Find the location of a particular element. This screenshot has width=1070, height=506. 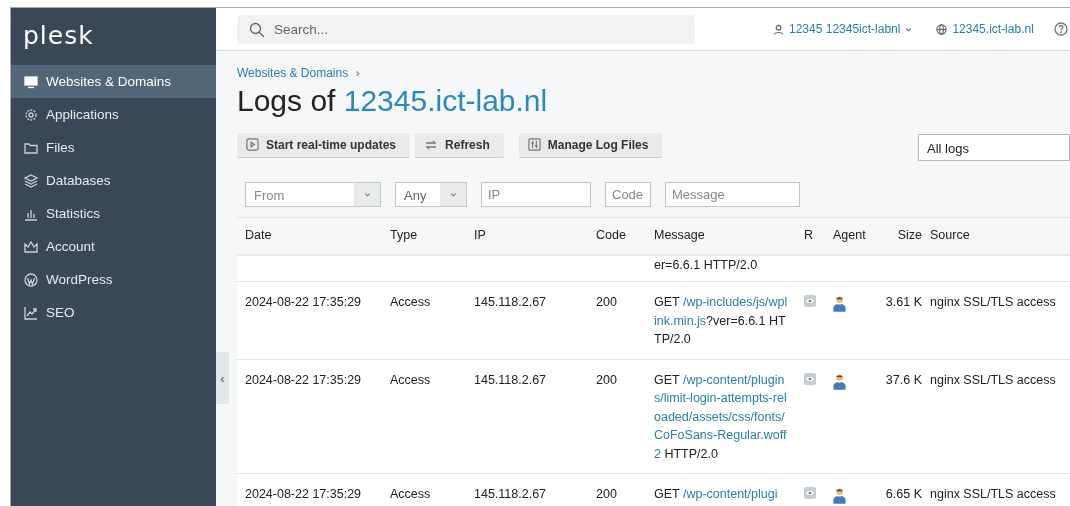

layers-icon is located at coordinates (31, 180).